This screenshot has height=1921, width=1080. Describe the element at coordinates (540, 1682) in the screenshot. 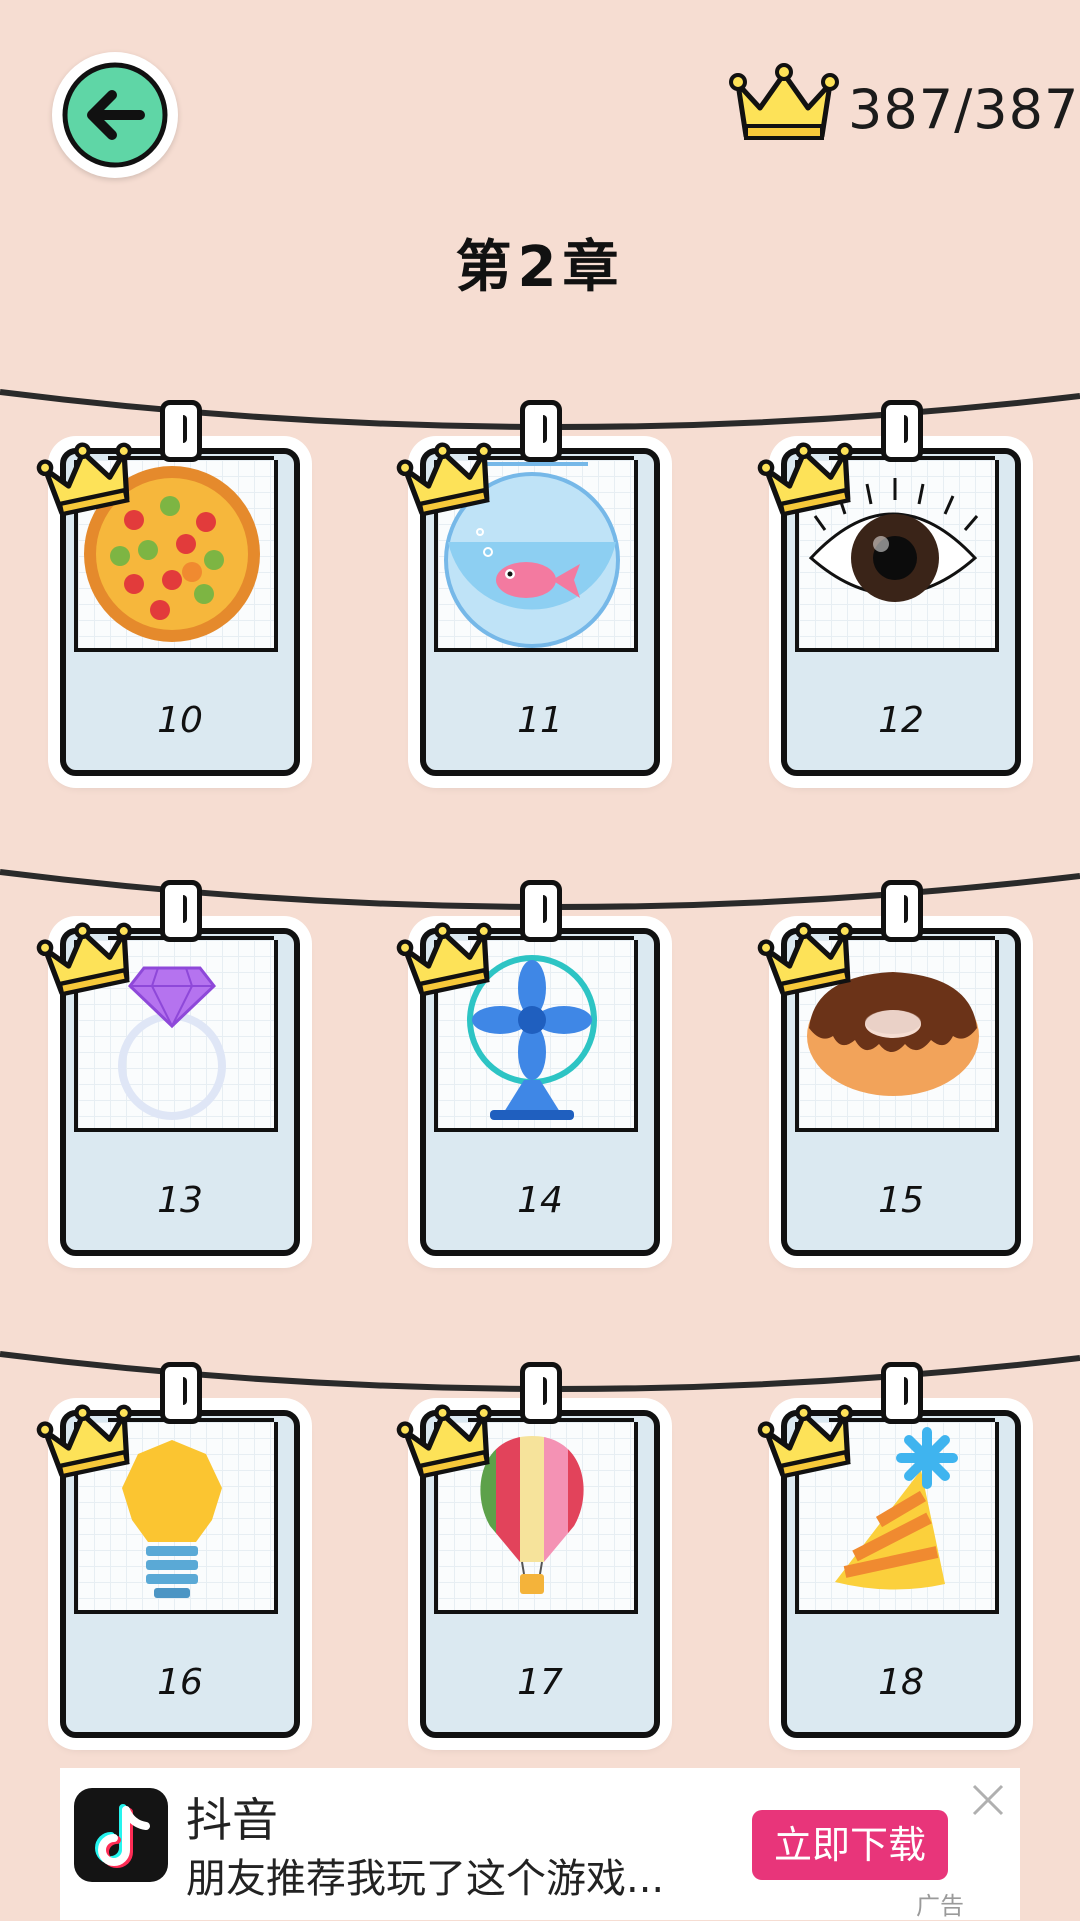

I see `level-number: 17` at that location.